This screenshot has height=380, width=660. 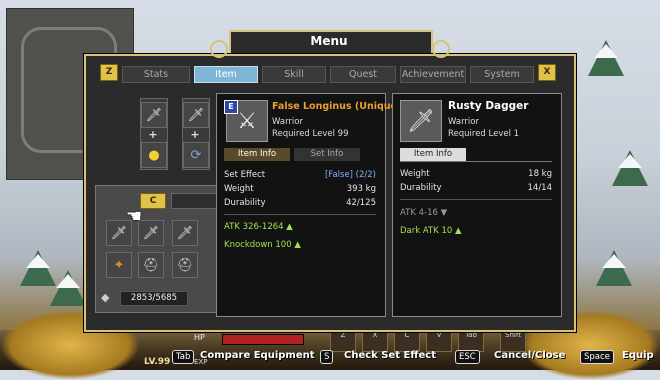 I want to click on player-level: LV.99, so click(x=157, y=362).